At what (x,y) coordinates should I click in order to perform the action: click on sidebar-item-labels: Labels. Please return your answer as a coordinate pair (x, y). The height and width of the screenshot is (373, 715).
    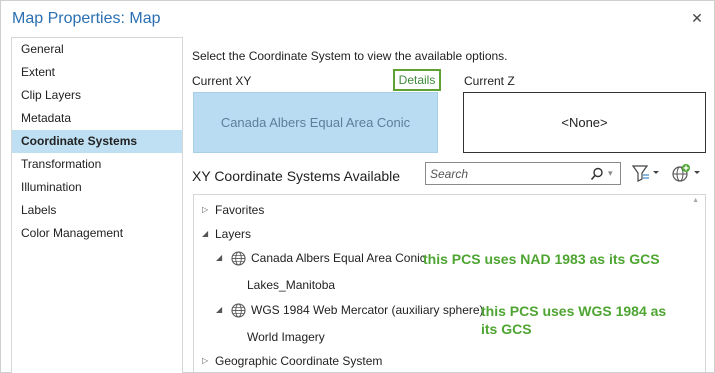
    Looking at the image, I should click on (97, 210).